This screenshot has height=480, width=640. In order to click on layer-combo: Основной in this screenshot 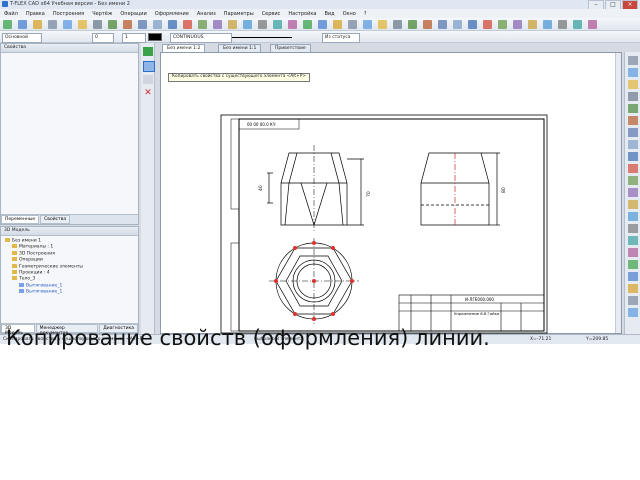, I will do `click(22, 38)`.